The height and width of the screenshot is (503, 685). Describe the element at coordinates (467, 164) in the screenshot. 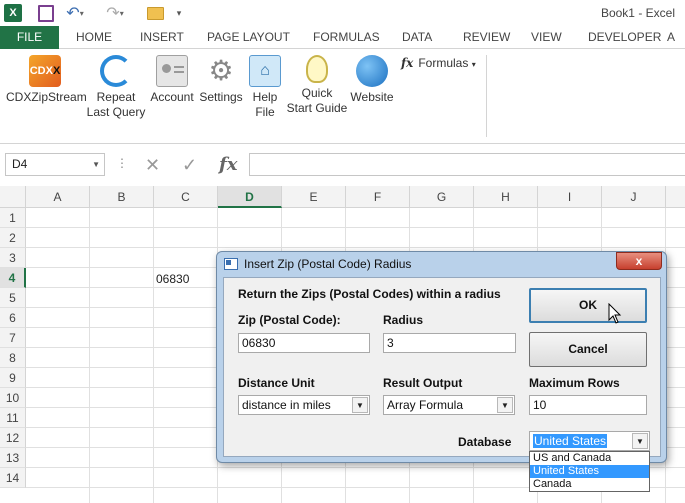

I see `formula-input` at that location.